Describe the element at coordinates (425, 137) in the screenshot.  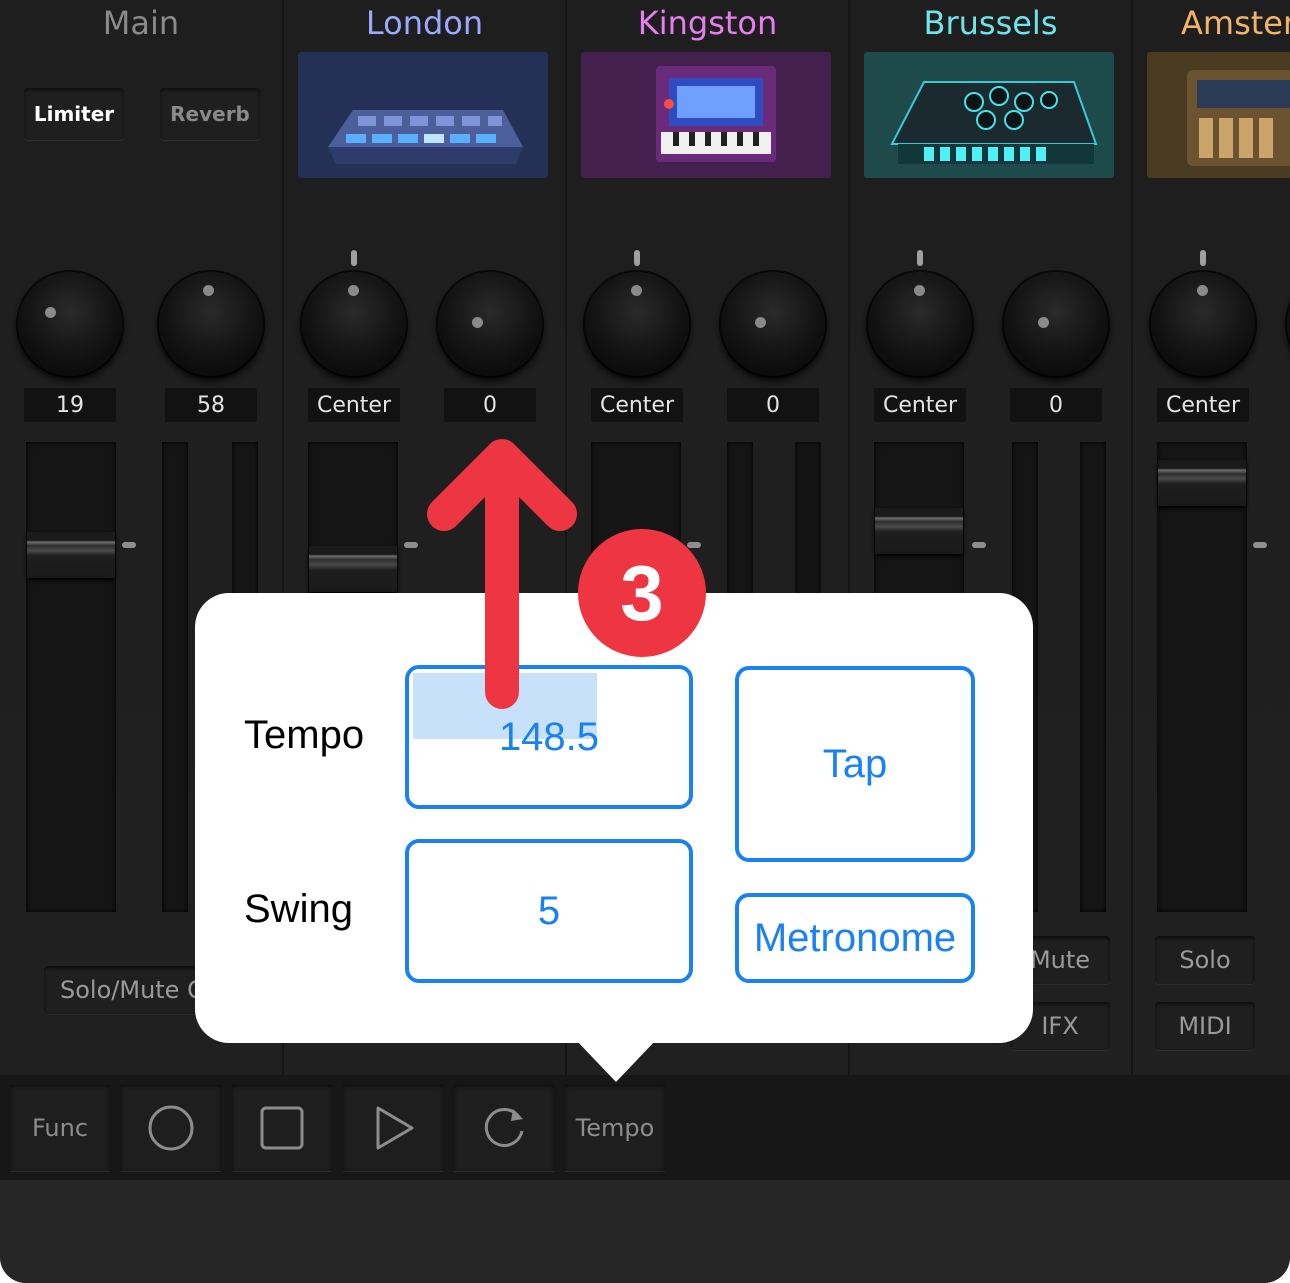
I see `drum-machine-image` at that location.